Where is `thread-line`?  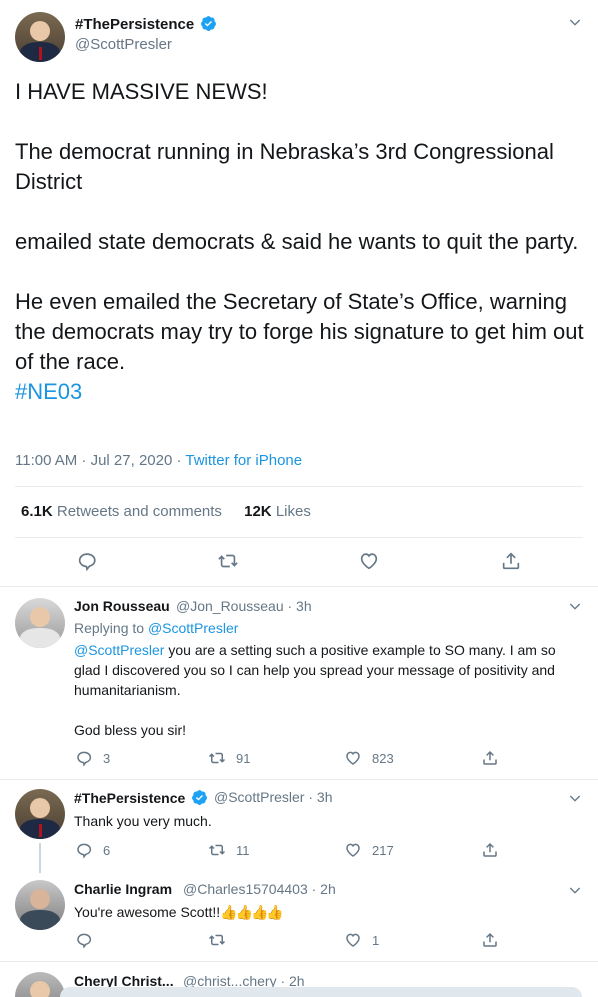 thread-line is located at coordinates (40, 858).